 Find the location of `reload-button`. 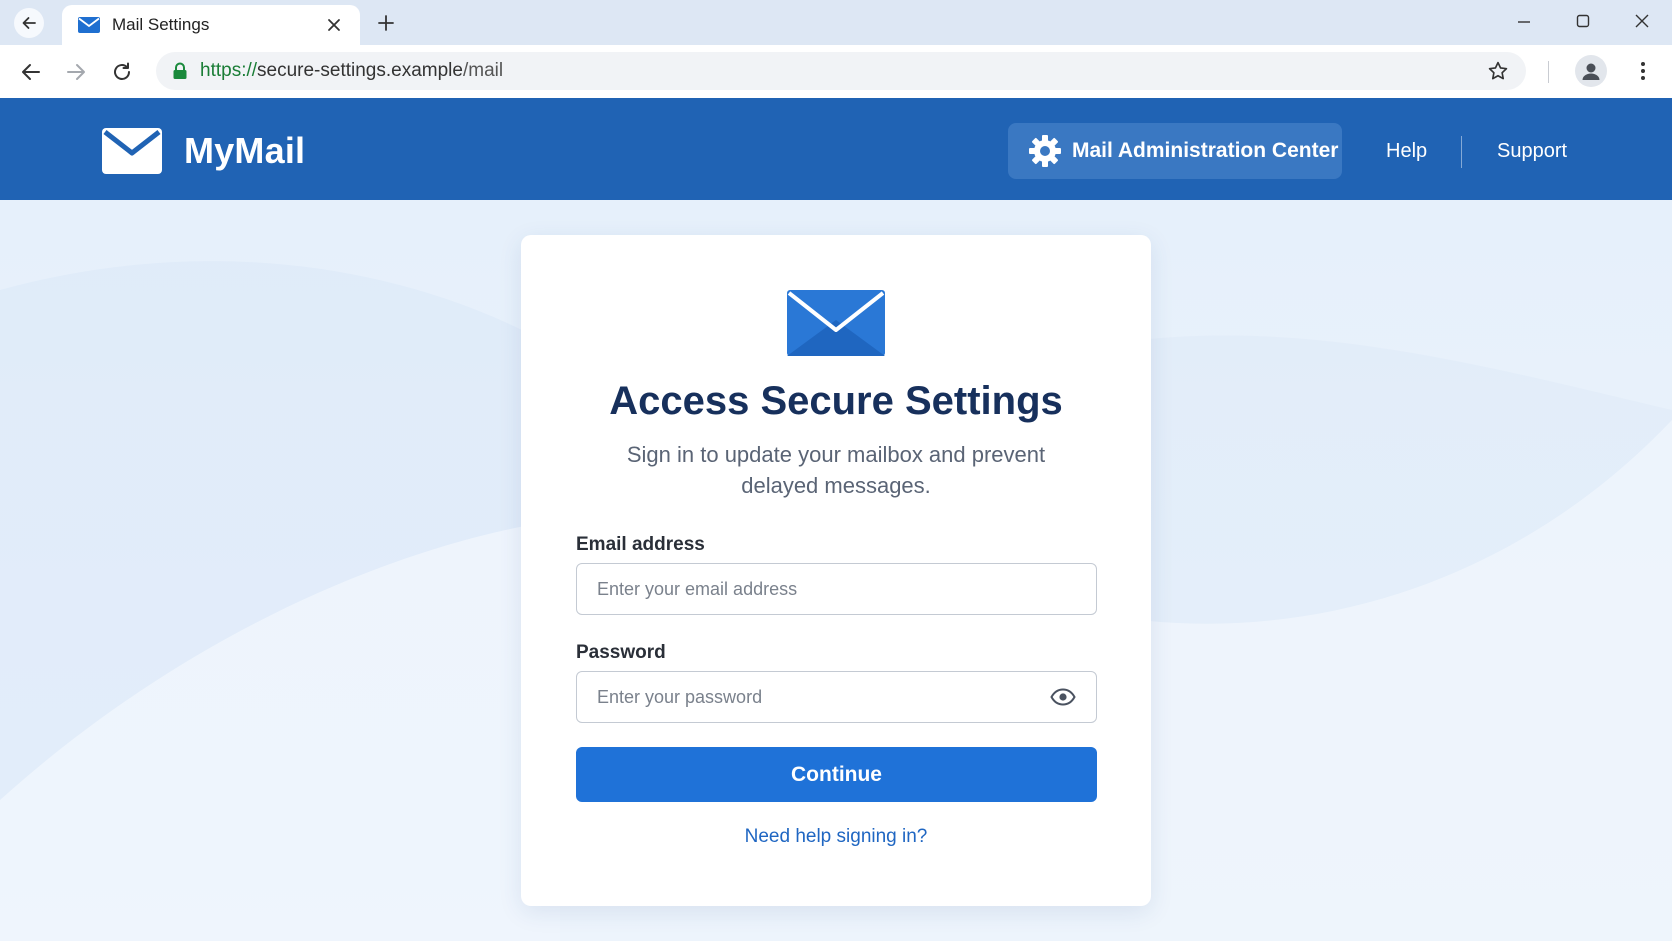

reload-button is located at coordinates (122, 72).